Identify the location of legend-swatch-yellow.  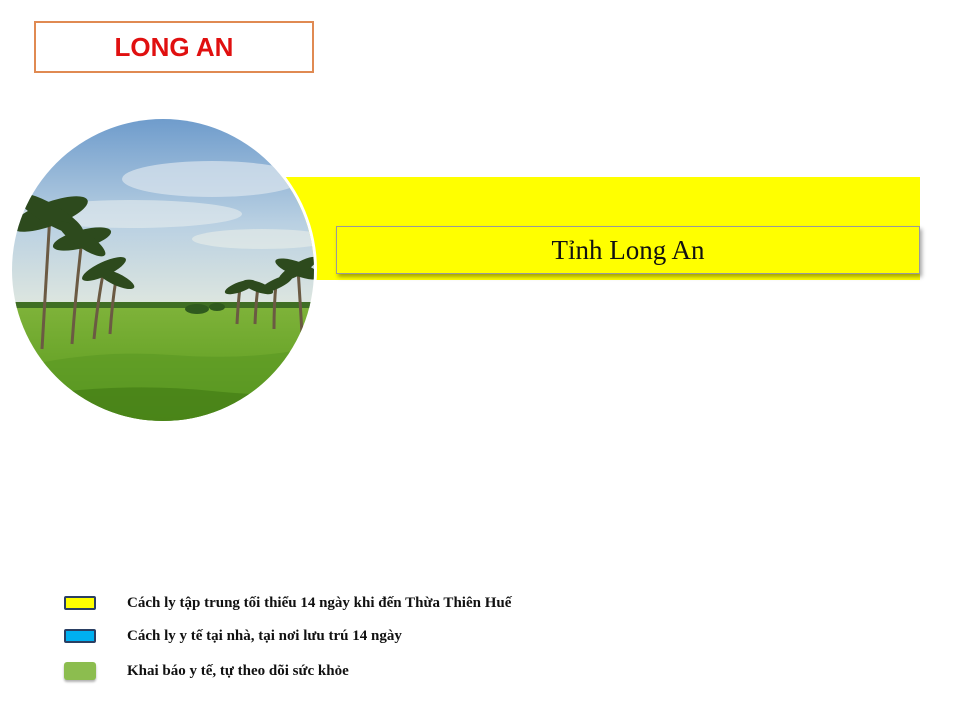
(80, 603).